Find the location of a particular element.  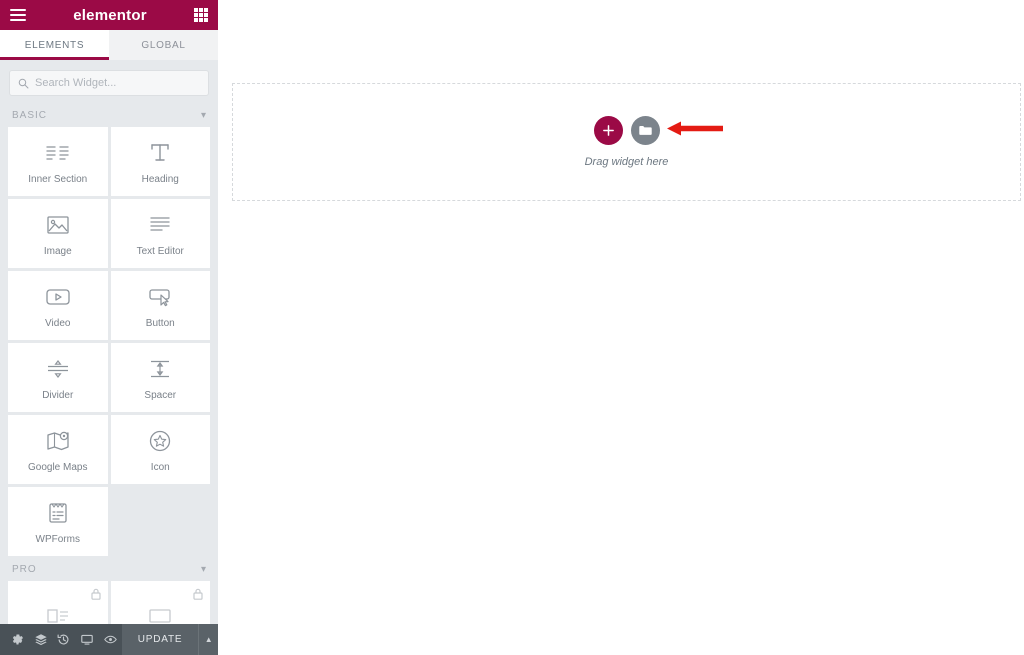

spacer-icon is located at coordinates (160, 369).